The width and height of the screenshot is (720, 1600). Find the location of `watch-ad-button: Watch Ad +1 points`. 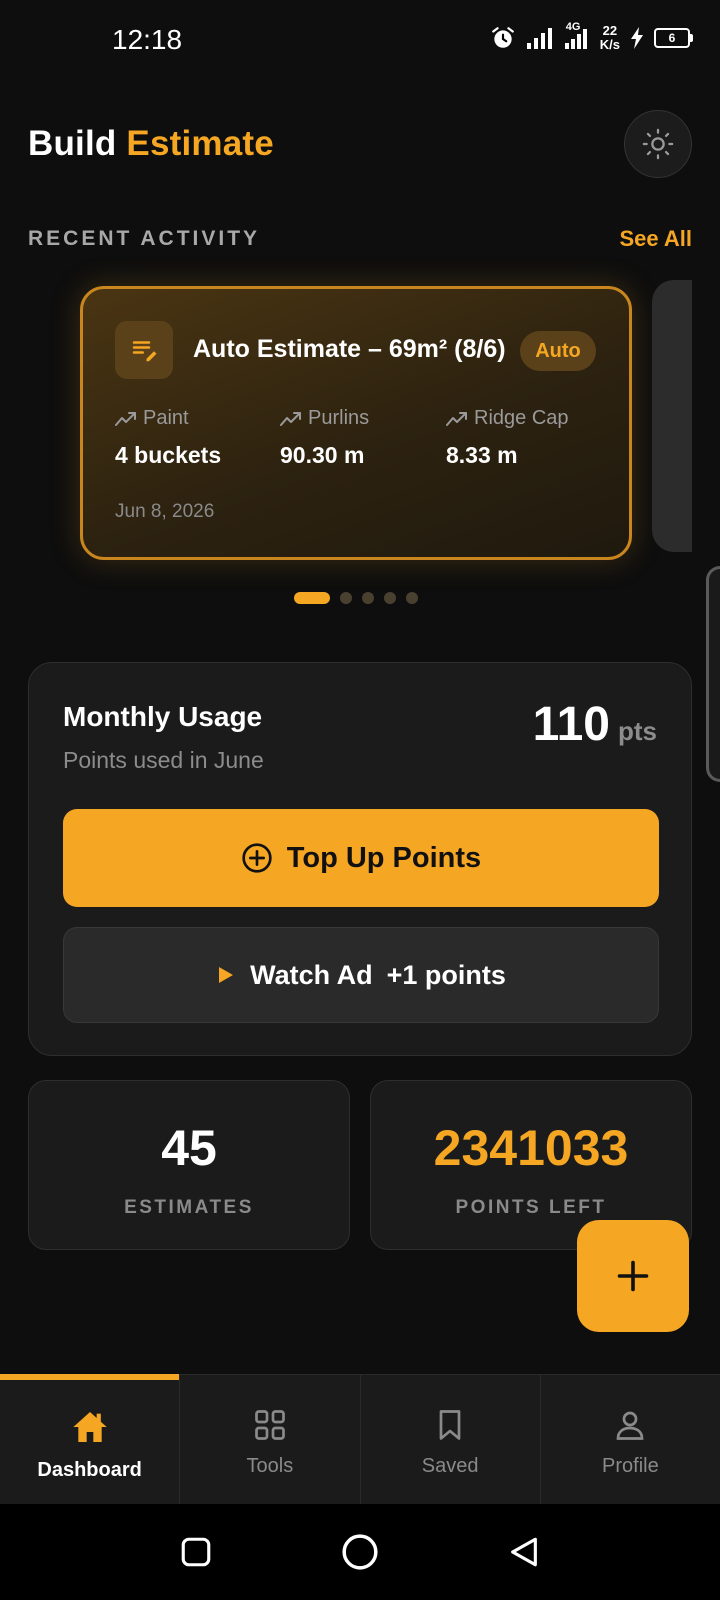

watch-ad-button: Watch Ad +1 points is located at coordinates (361, 975).